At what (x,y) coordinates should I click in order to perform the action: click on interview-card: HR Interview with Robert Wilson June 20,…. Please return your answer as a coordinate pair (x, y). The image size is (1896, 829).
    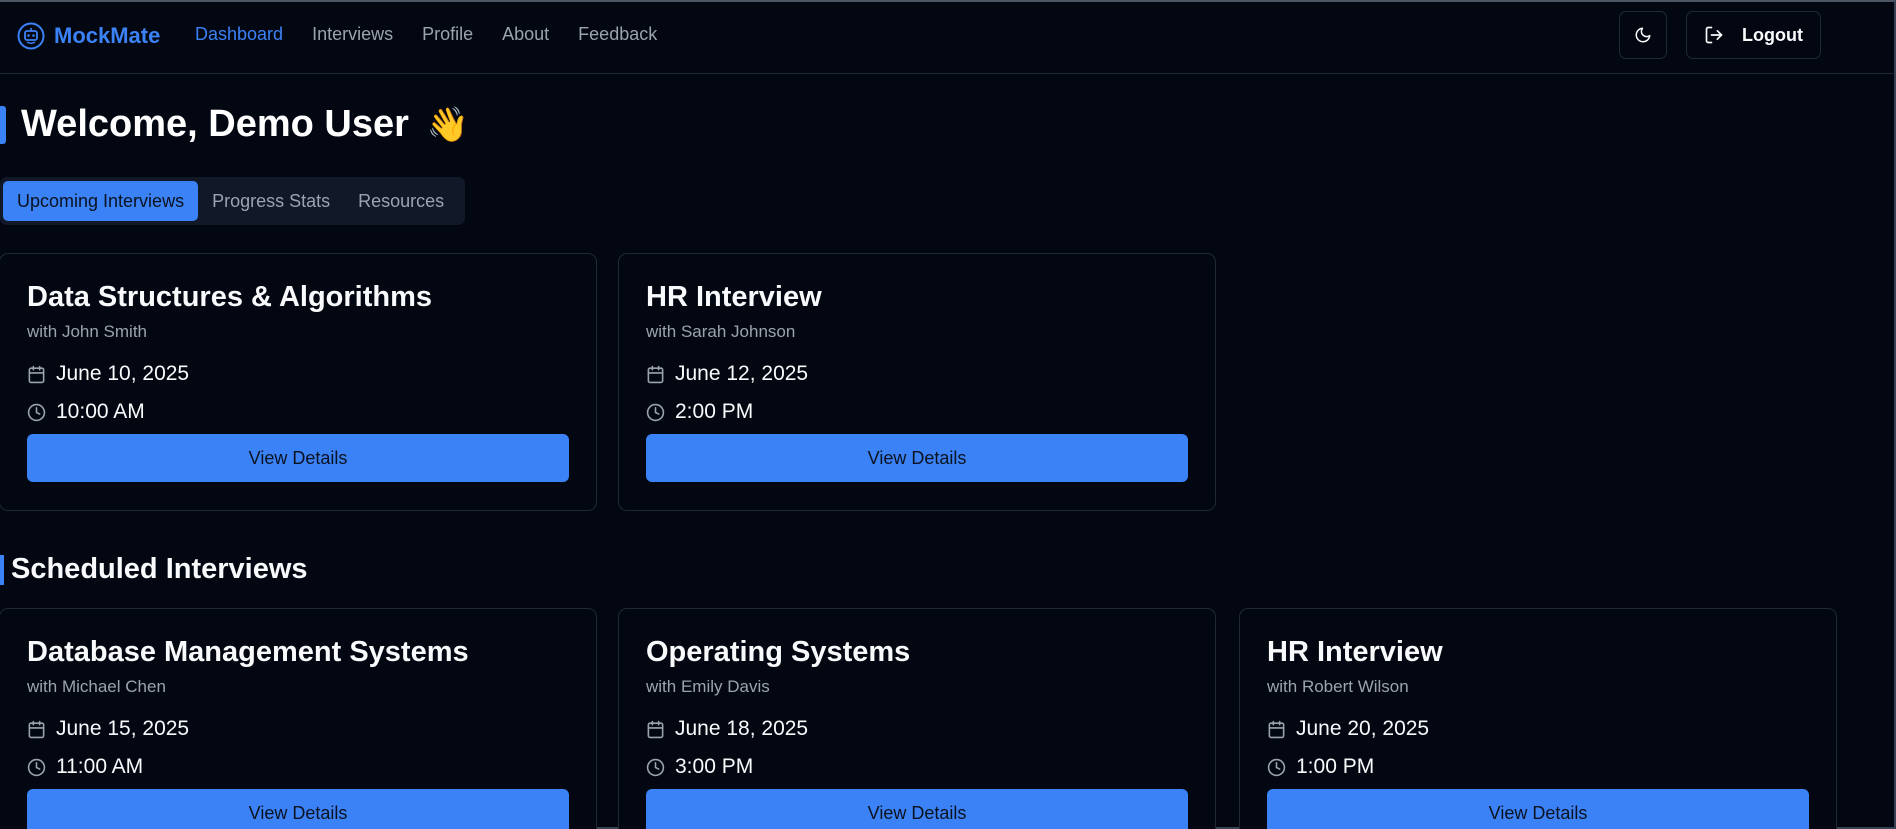
    Looking at the image, I should click on (1538, 718).